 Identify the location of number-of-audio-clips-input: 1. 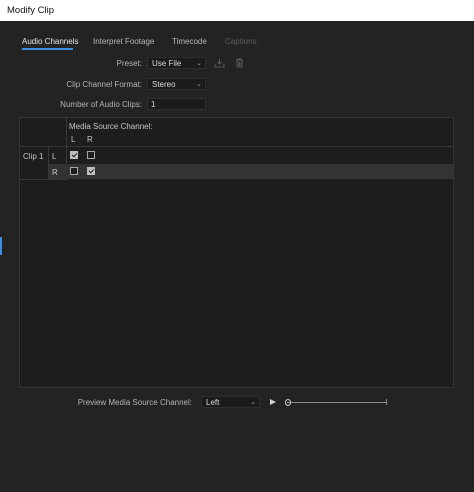
(176, 104).